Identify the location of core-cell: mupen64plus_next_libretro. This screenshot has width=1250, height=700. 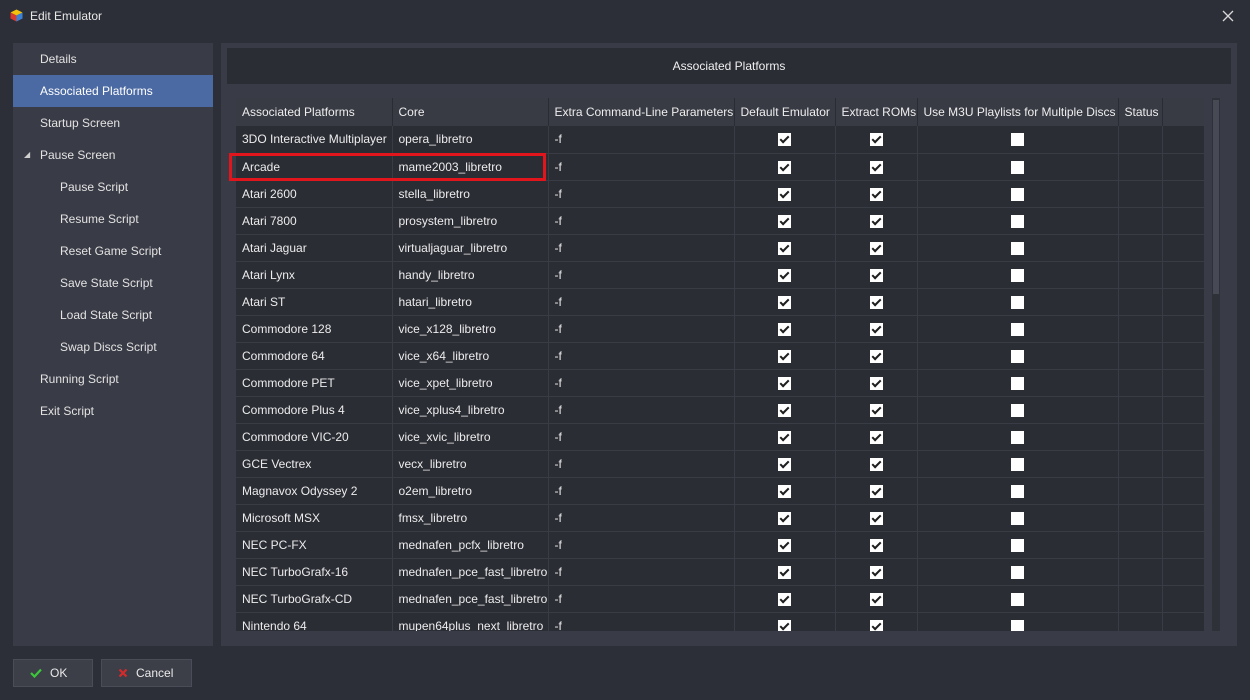
(470, 621).